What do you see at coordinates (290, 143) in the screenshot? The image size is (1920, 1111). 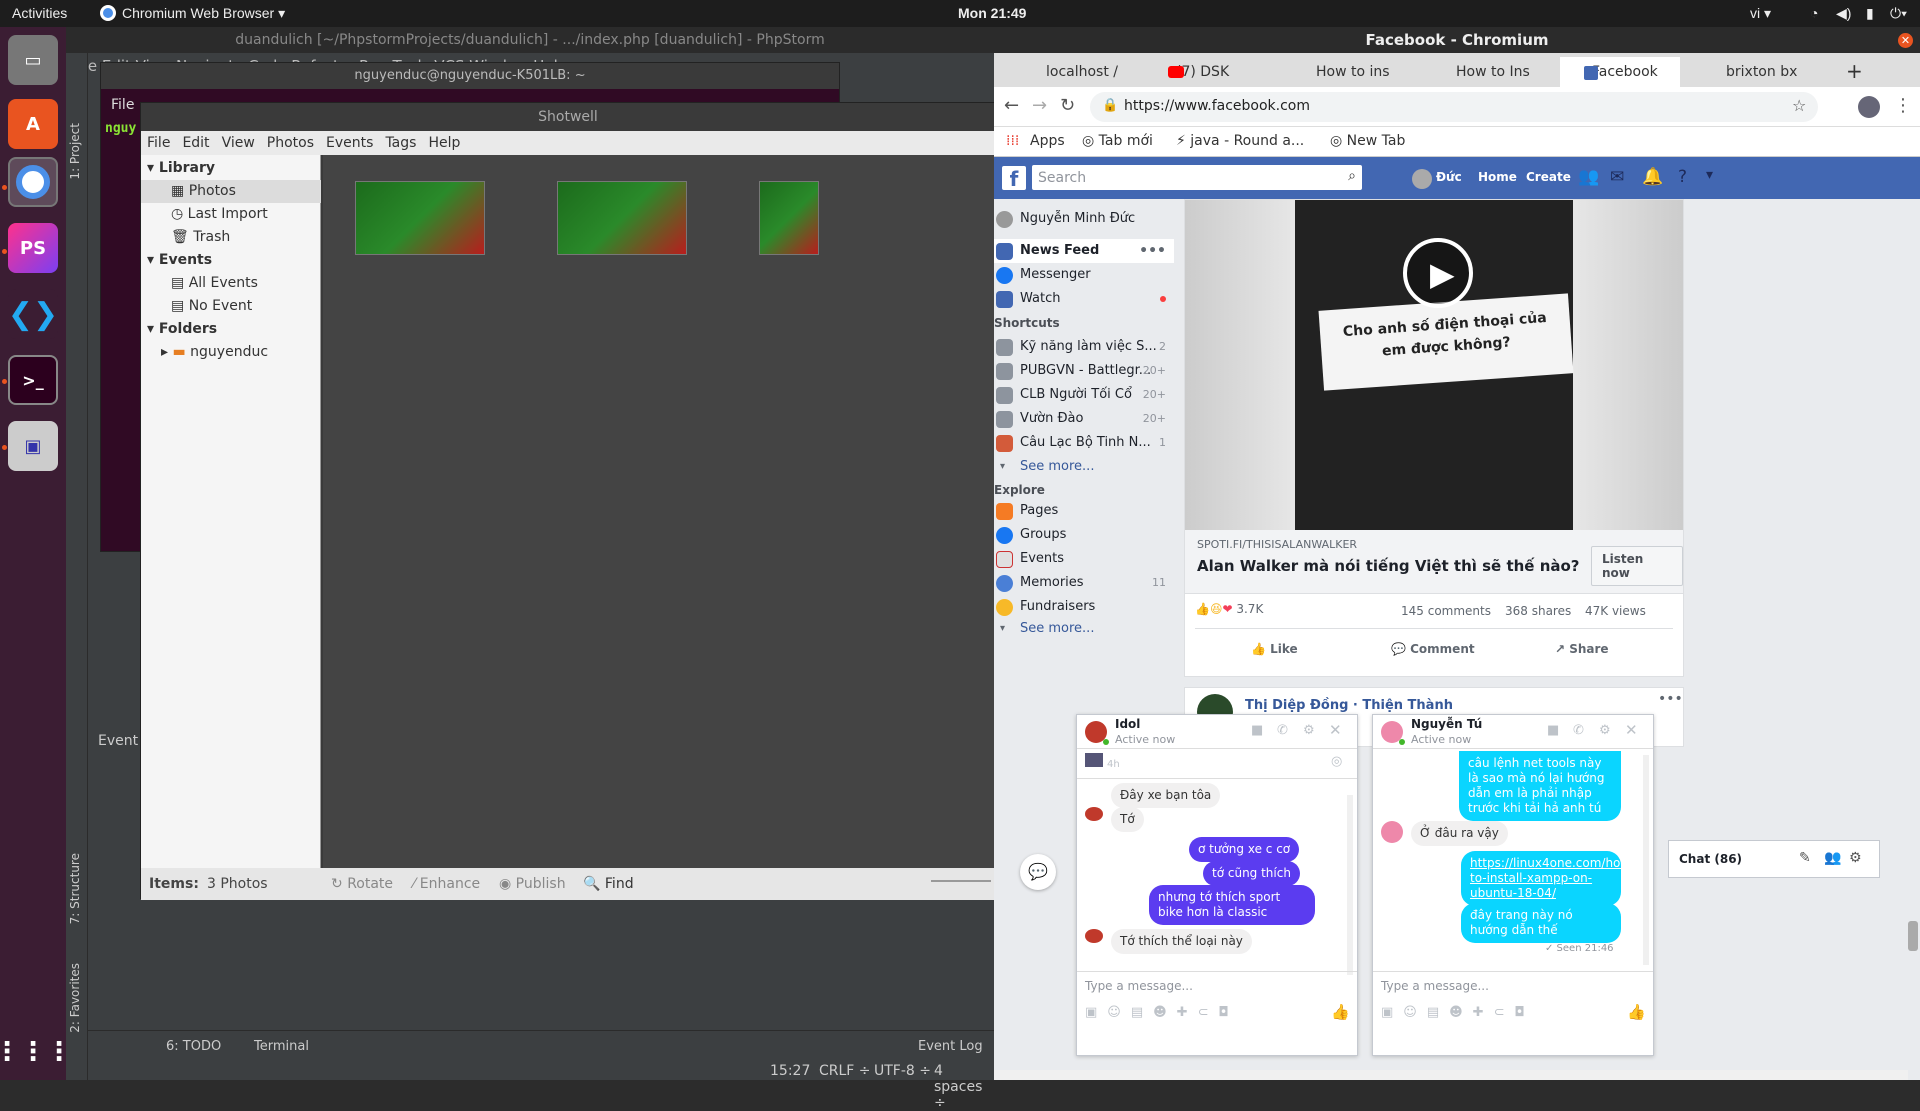 I see `menu-photos: Photos` at bounding box center [290, 143].